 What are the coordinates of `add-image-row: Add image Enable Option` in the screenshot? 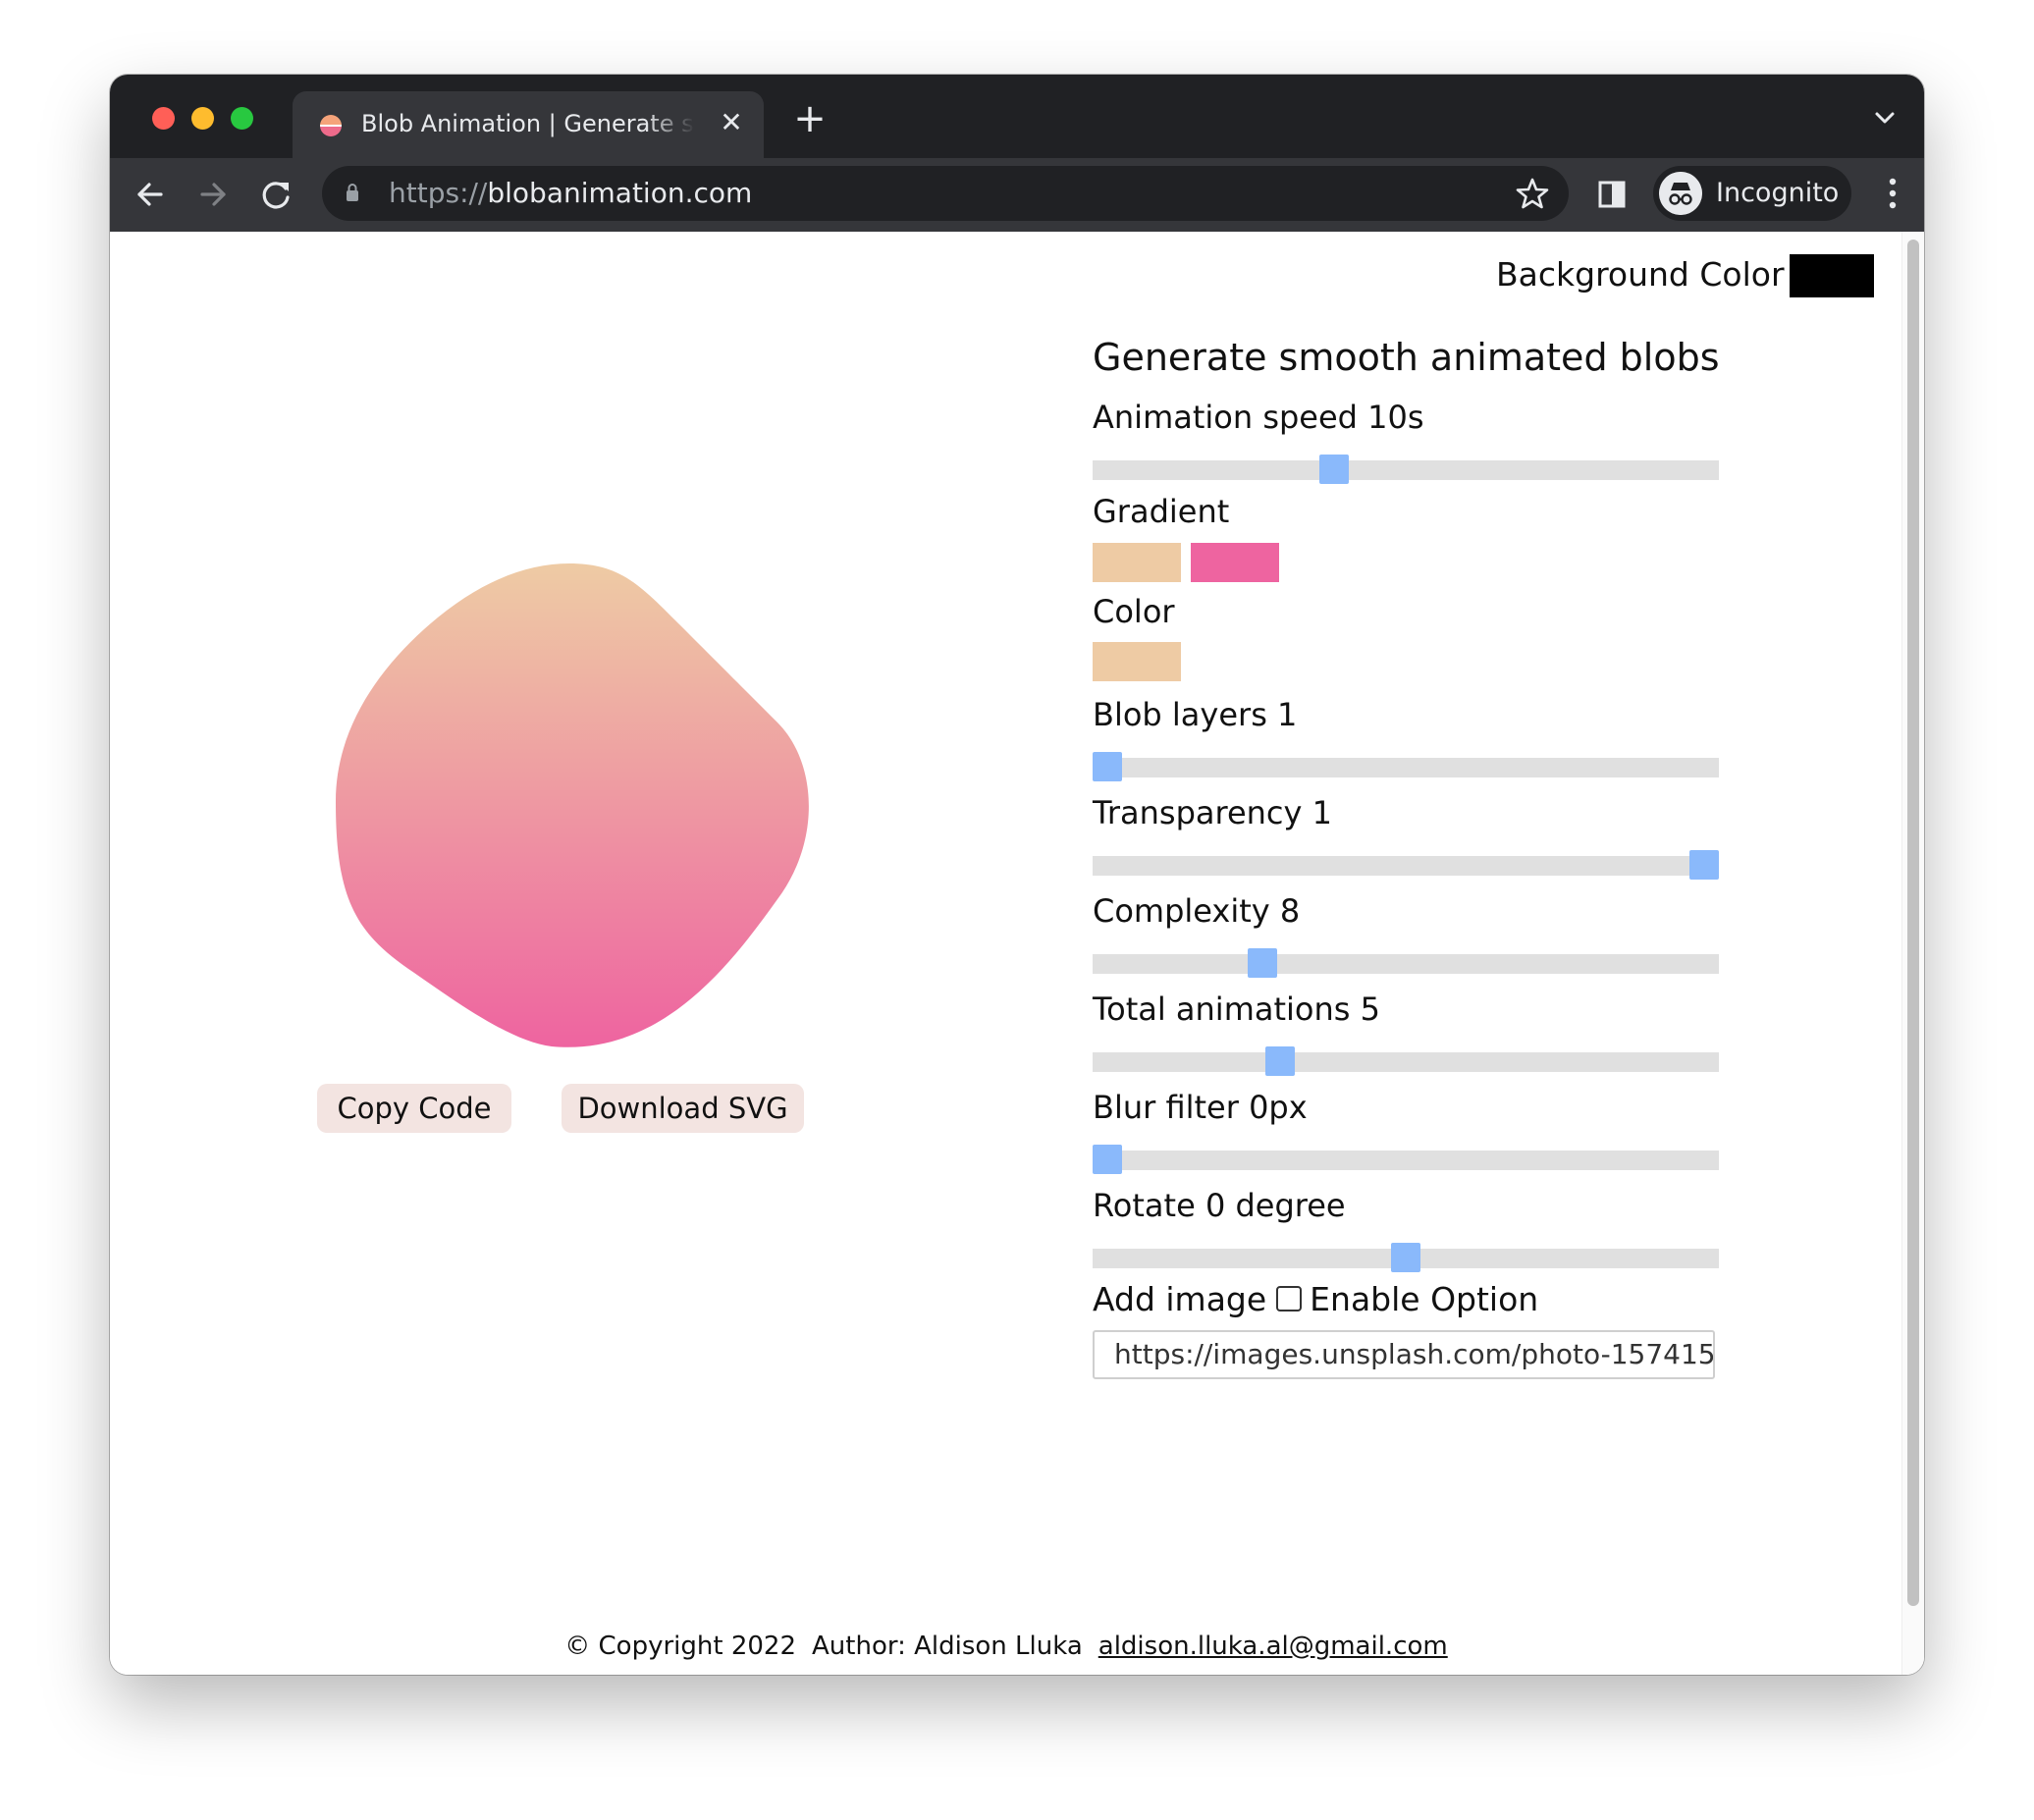 It's located at (1315, 1299).